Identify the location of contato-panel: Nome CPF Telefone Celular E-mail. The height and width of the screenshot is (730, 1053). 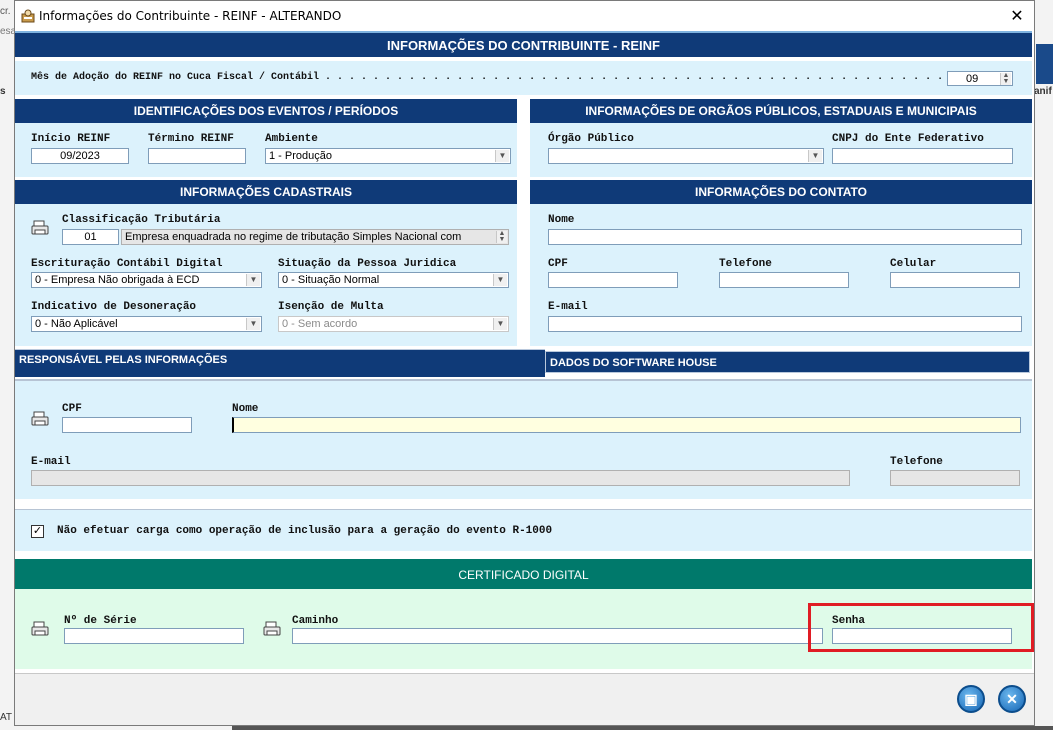
(781, 275).